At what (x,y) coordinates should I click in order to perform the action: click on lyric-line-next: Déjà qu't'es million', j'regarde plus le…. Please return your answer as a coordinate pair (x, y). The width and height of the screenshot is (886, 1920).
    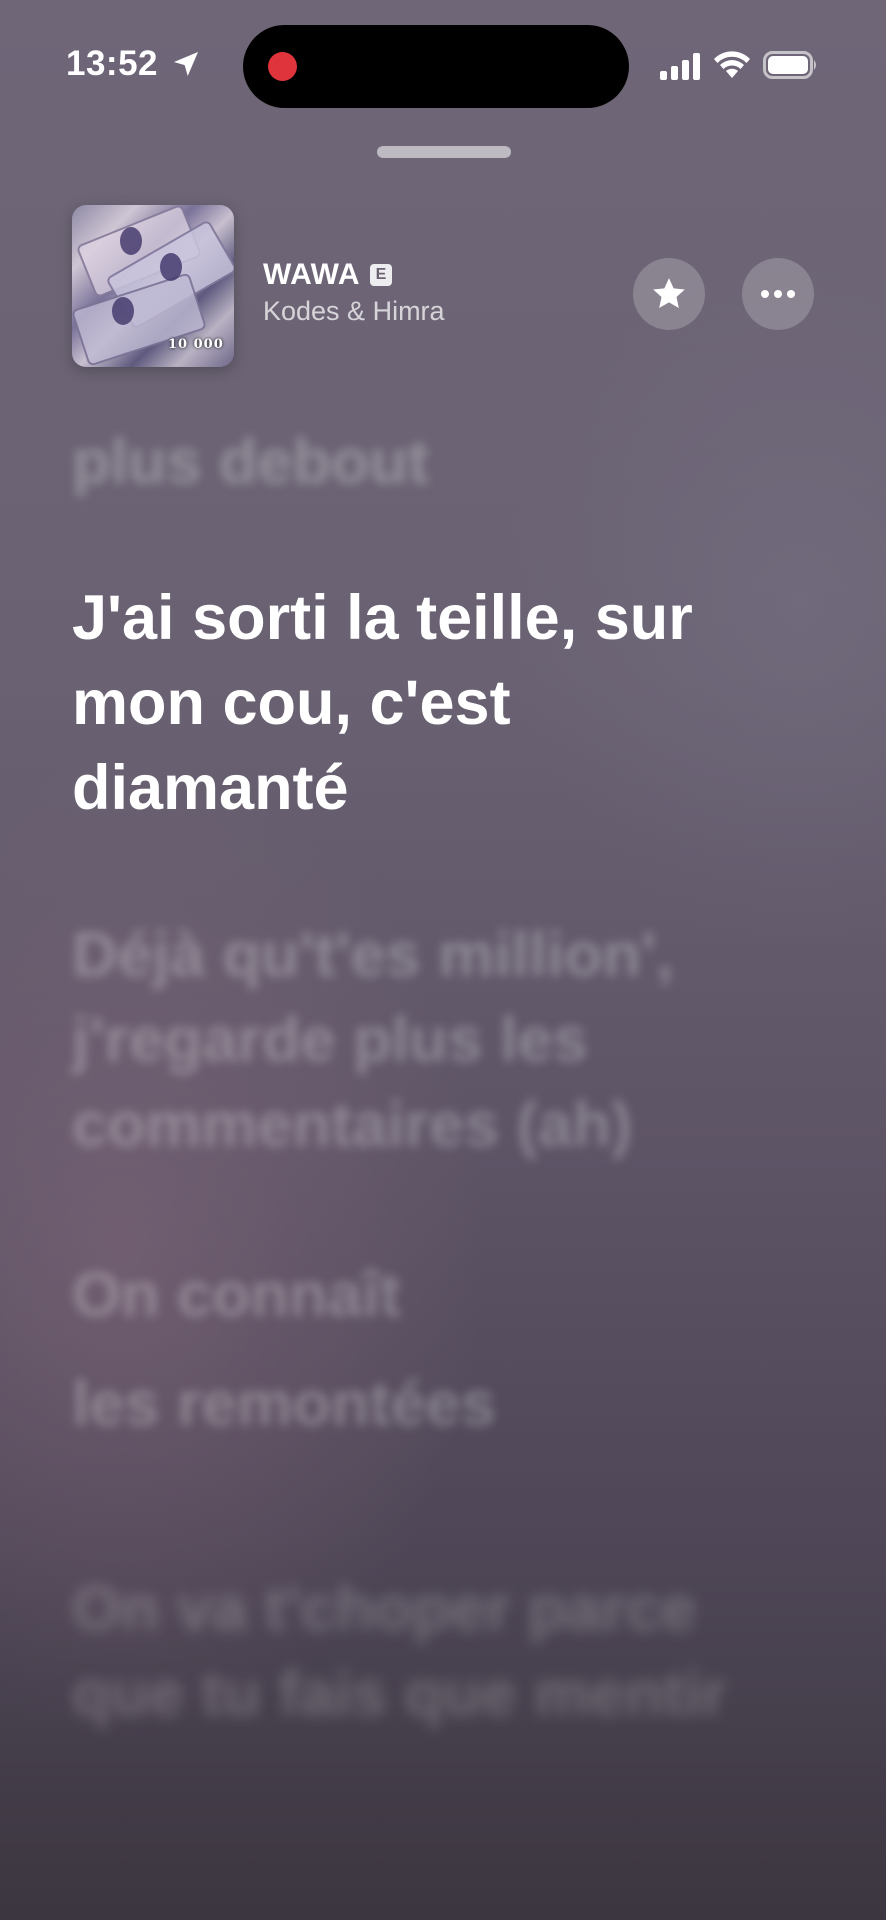
    Looking at the image, I should click on (422, 1040).